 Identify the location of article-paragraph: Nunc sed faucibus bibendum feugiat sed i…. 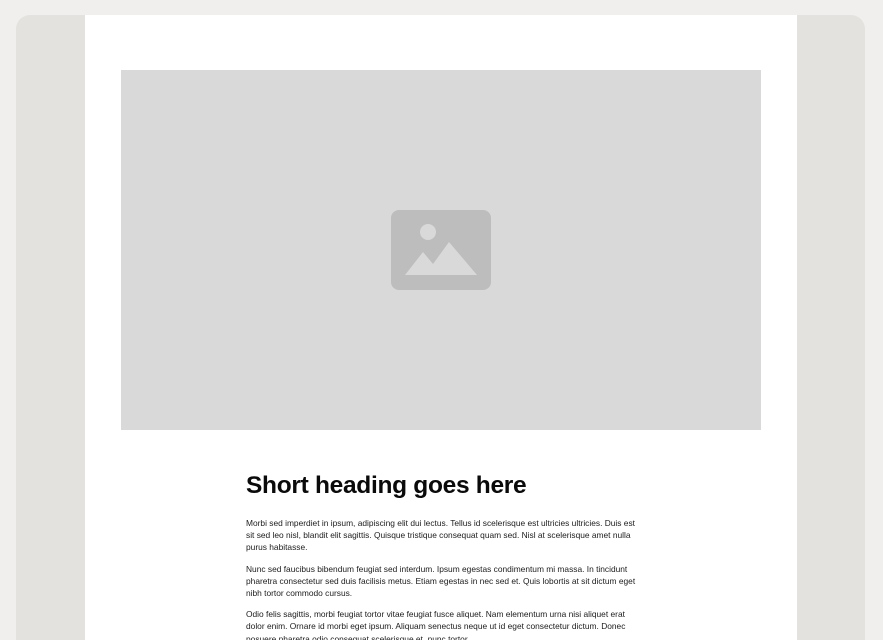
(441, 581).